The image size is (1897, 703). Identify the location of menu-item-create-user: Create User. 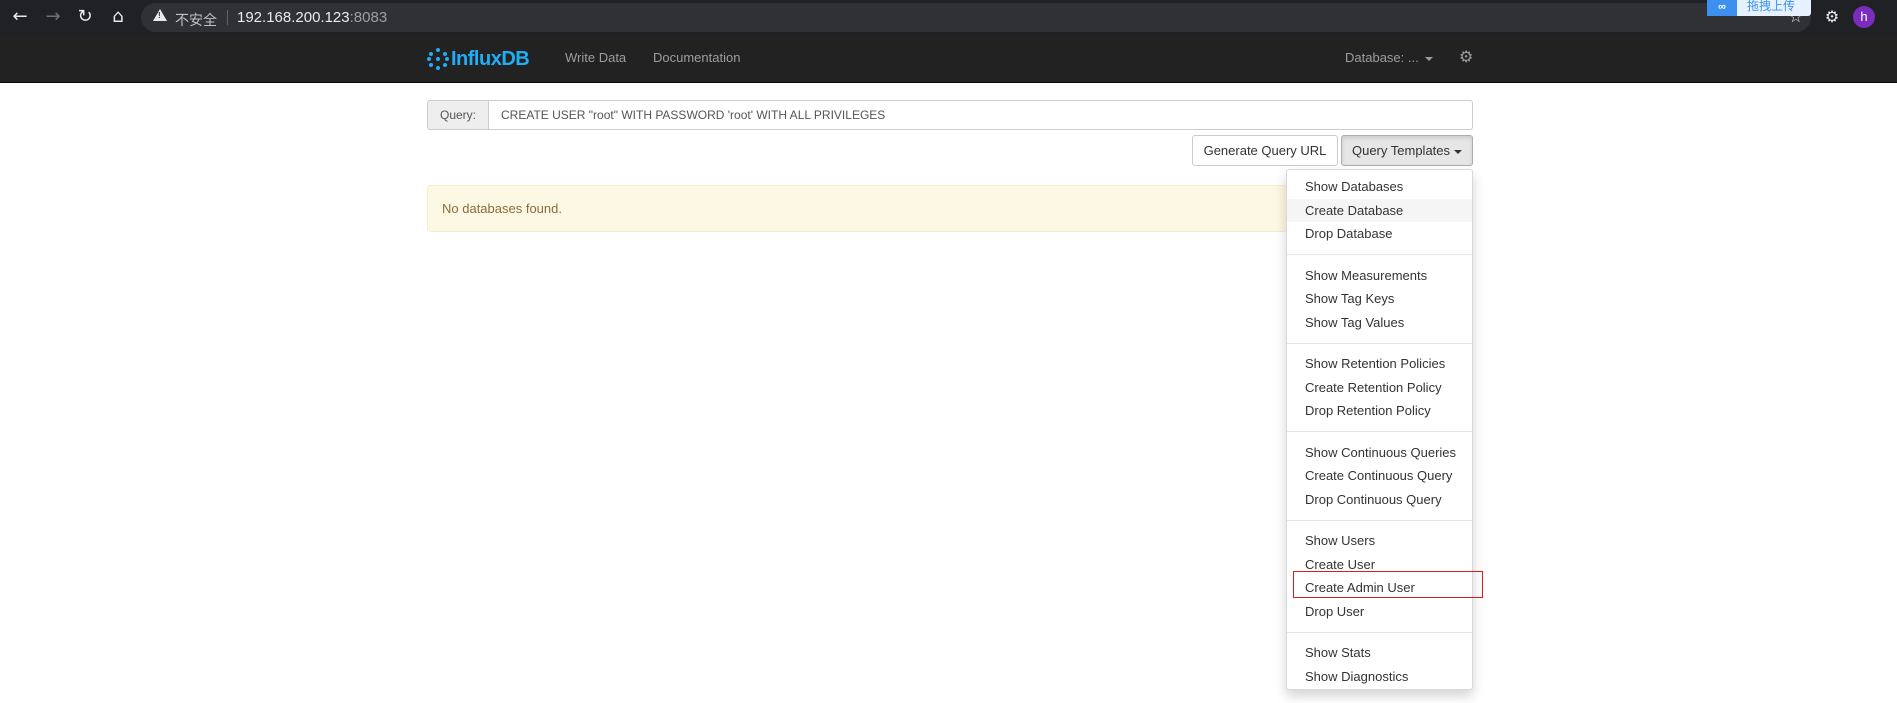
(1379, 565).